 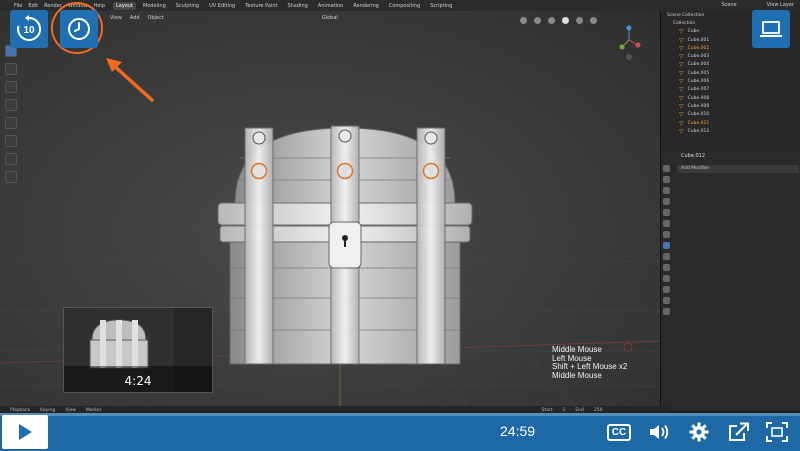 I want to click on measure-tool-icon, so click(x=11, y=177).